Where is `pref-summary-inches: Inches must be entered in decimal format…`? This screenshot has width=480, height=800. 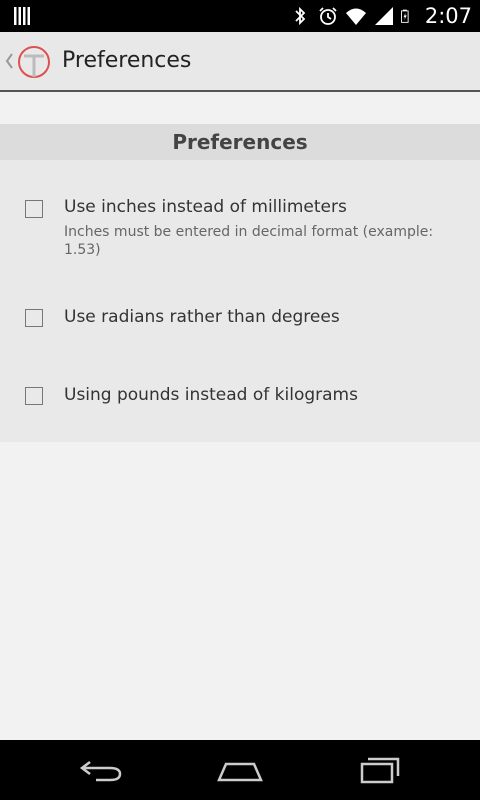 pref-summary-inches: Inches must be entered in decimal format… is located at coordinates (249, 241).